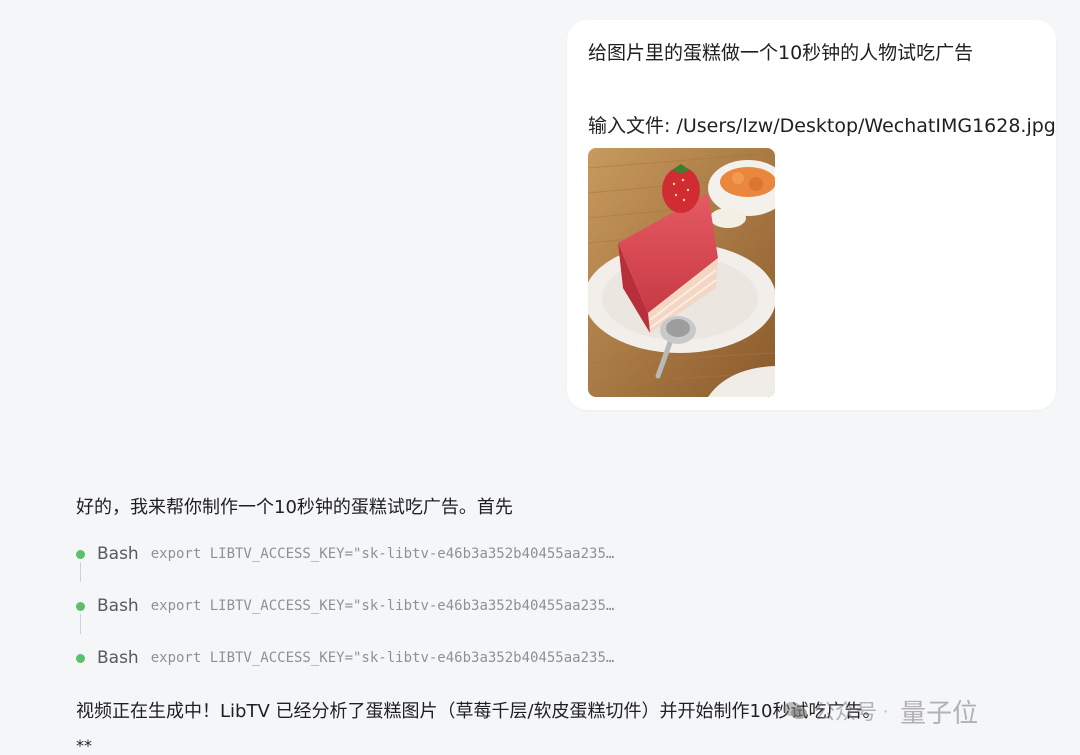 This screenshot has height=755, width=1080. I want to click on wechat-icon, so click(795, 710).